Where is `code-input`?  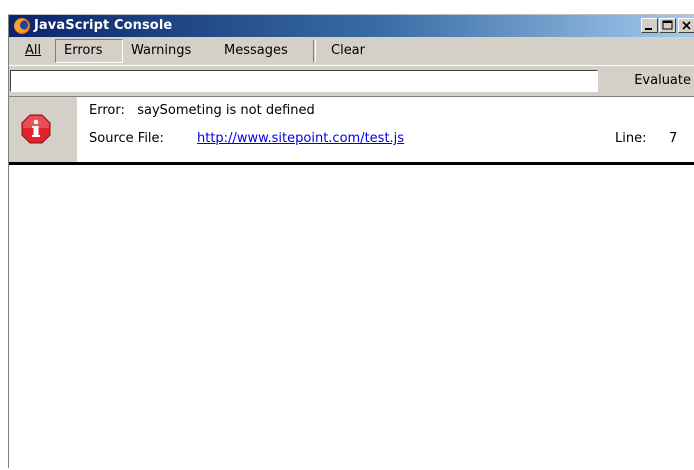
code-input is located at coordinates (304, 81).